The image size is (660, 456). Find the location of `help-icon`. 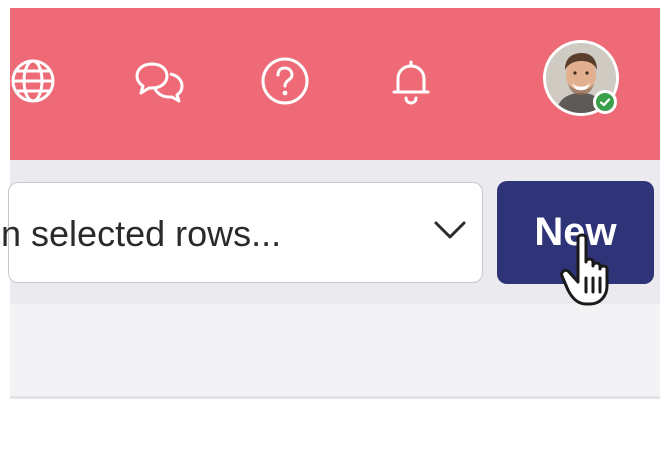

help-icon is located at coordinates (285, 81).